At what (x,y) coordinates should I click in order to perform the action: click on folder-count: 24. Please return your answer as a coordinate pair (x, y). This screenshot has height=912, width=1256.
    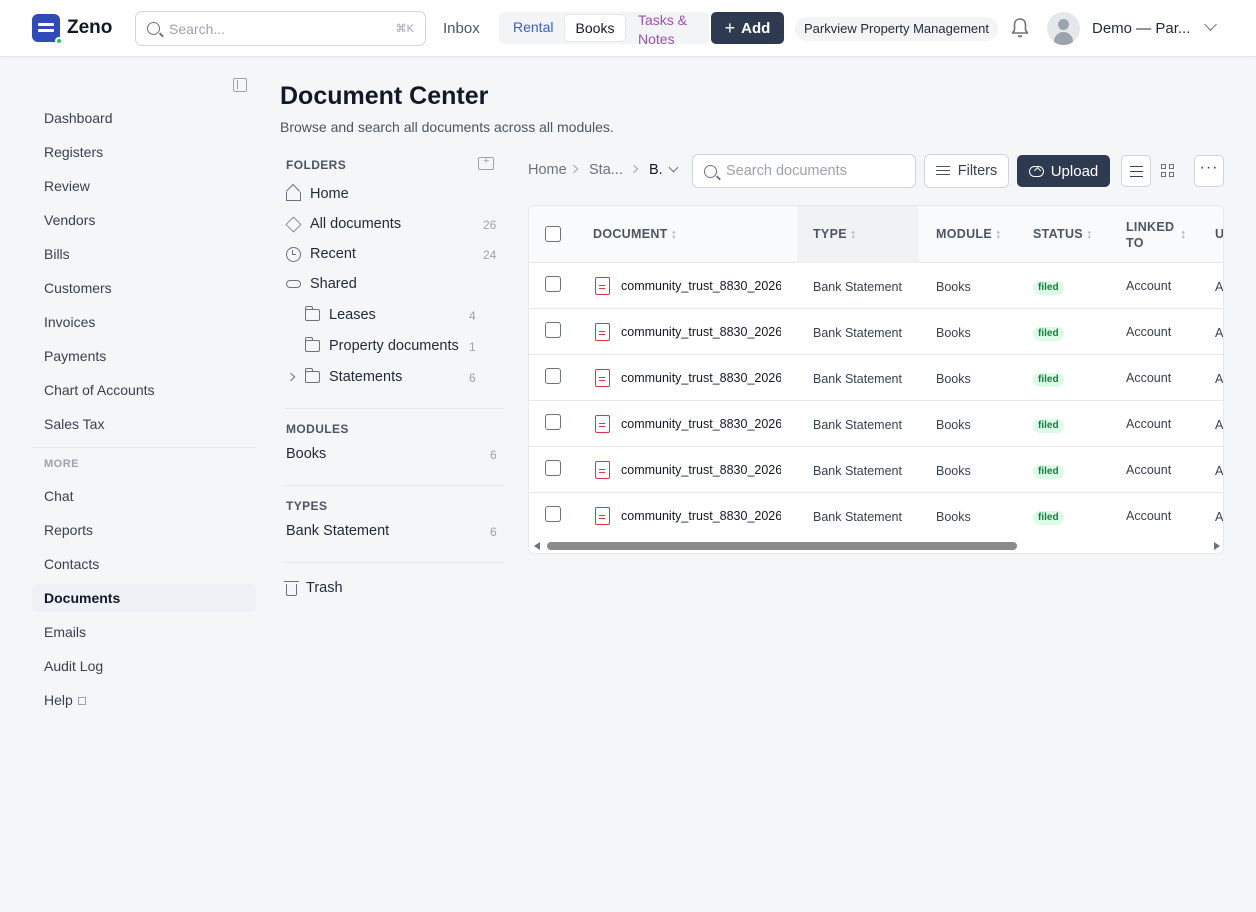
    Looking at the image, I should click on (490, 255).